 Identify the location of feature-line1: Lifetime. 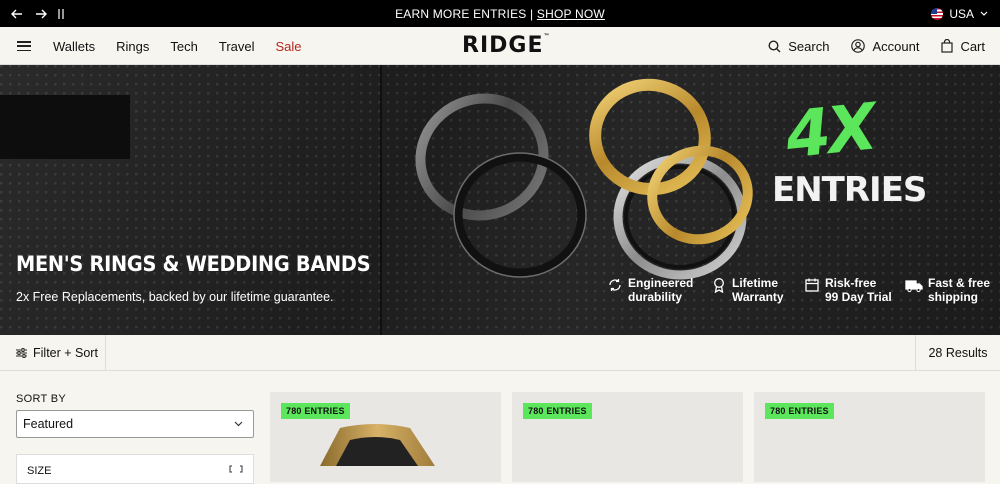
(755, 283).